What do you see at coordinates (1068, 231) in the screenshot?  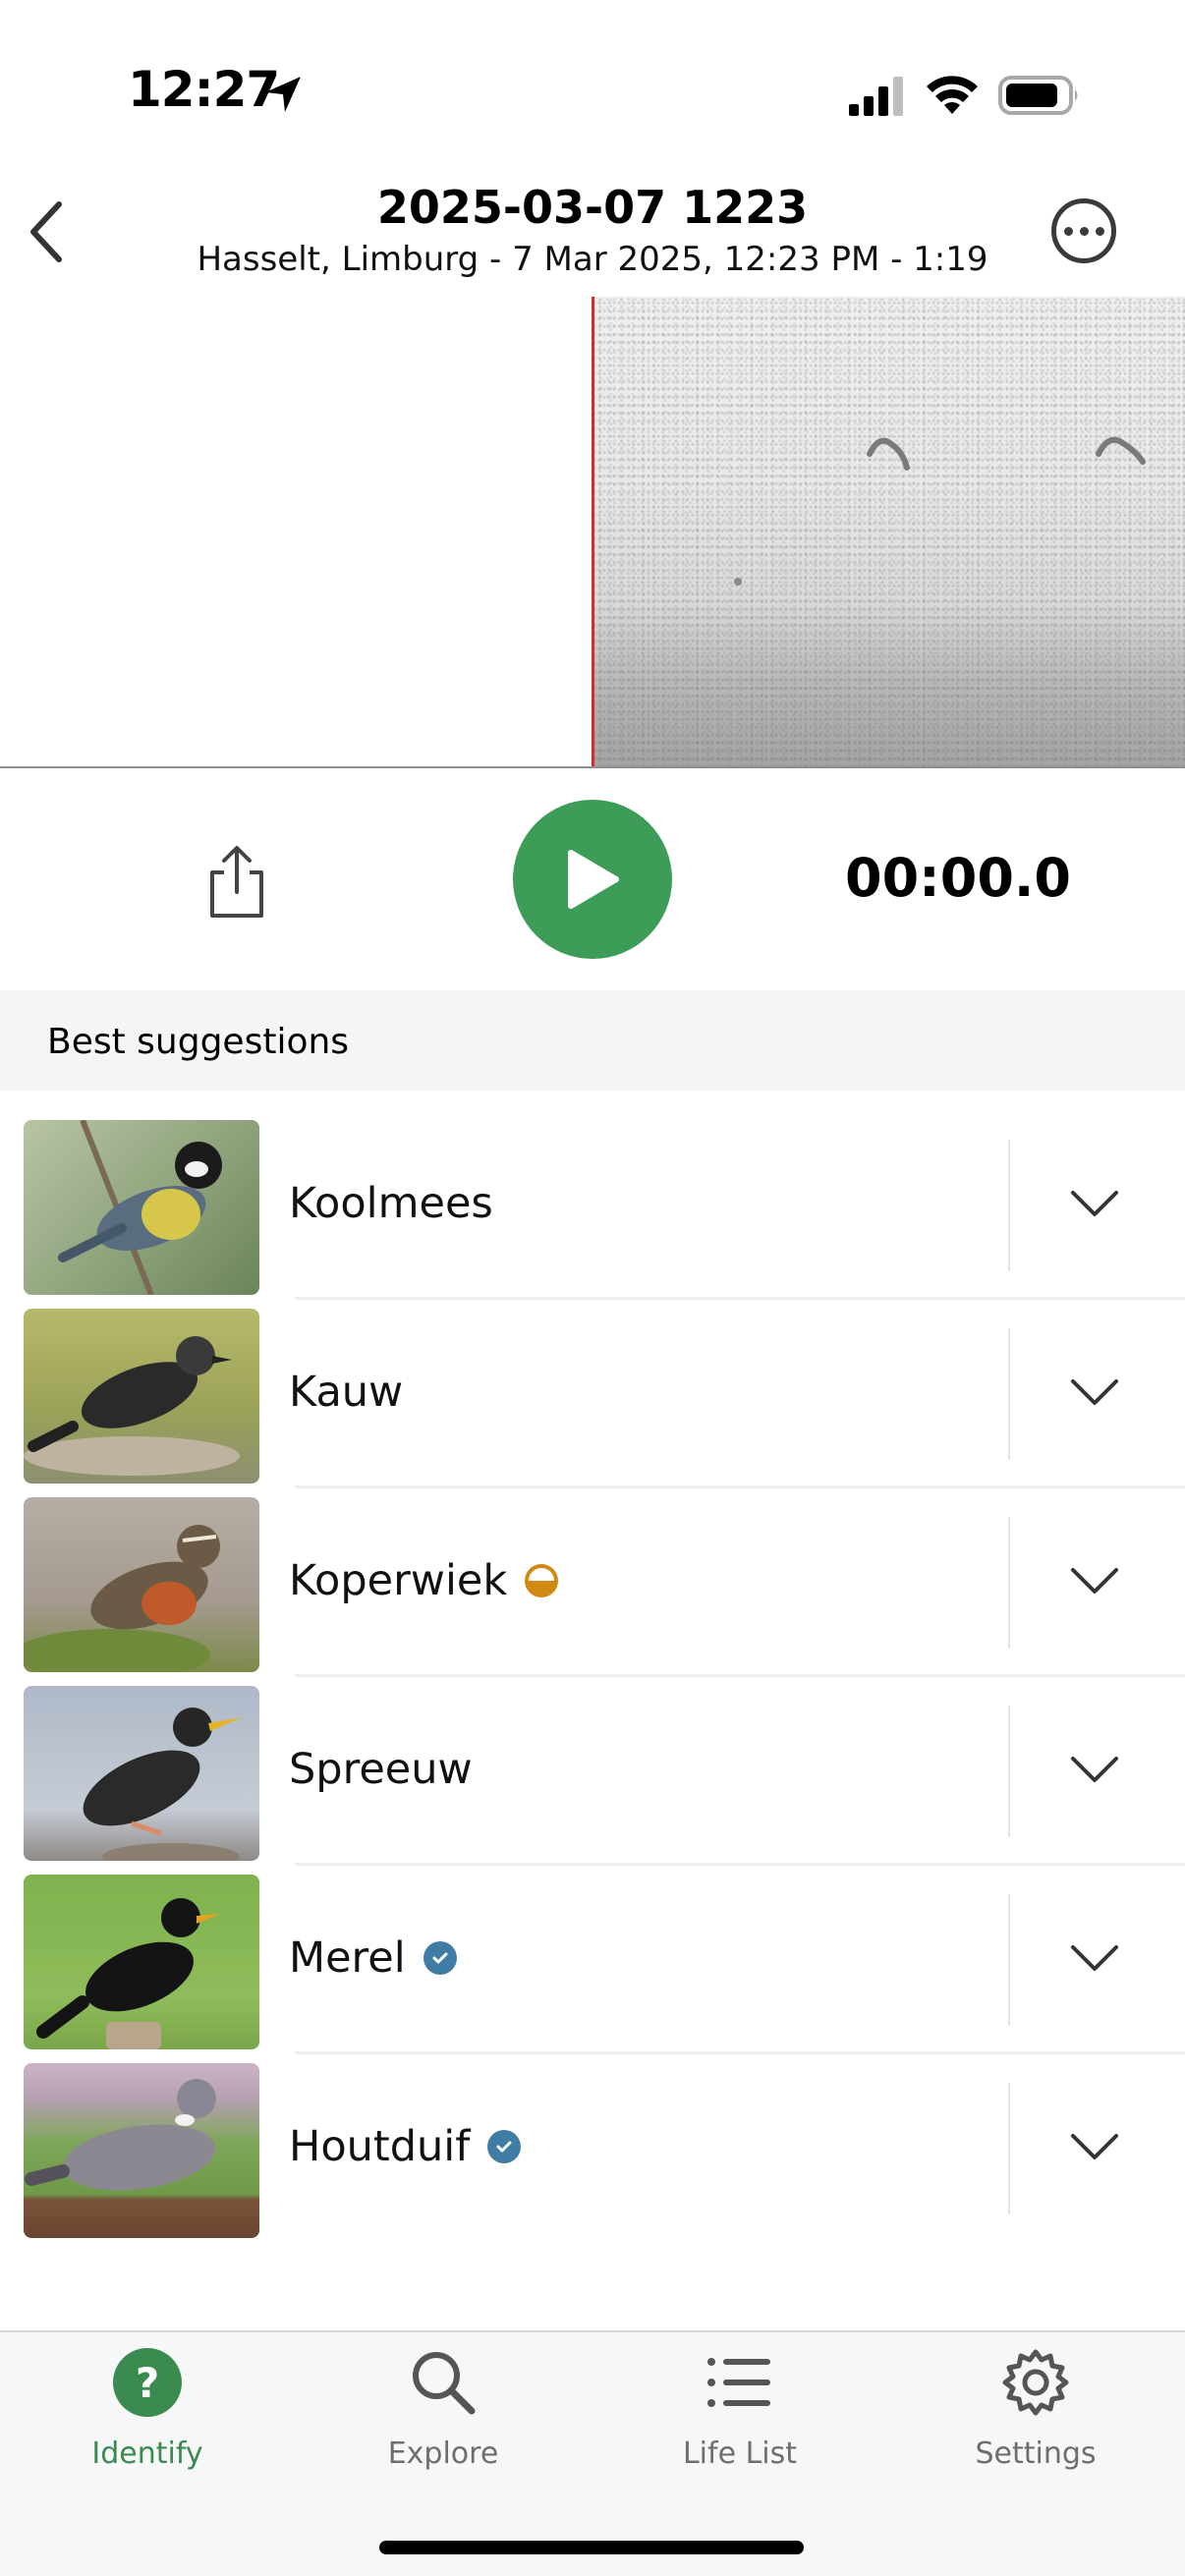 I see `ellipsis-icon` at bounding box center [1068, 231].